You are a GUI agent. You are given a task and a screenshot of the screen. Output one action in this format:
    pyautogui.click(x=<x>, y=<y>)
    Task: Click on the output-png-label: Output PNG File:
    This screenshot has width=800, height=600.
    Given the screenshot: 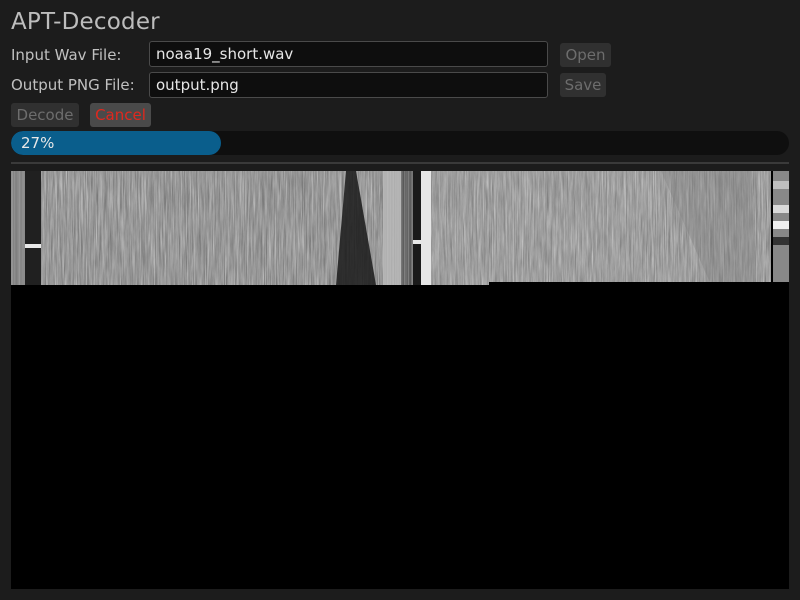 What is the action you would take?
    pyautogui.click(x=73, y=85)
    